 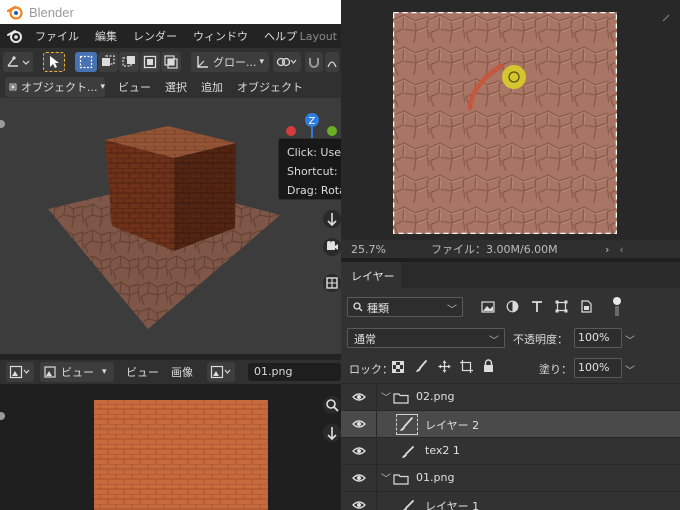 What do you see at coordinates (291, 131) in the screenshot?
I see `gizmo-x-axis` at bounding box center [291, 131].